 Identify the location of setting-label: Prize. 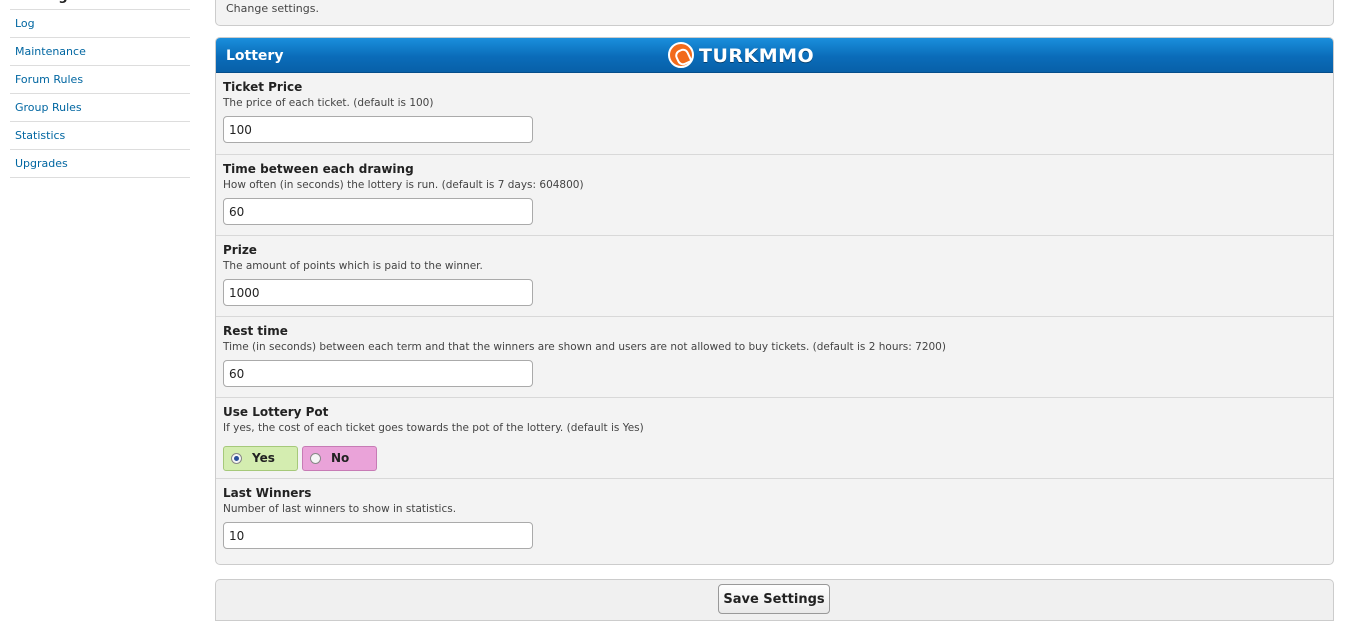
(240, 250).